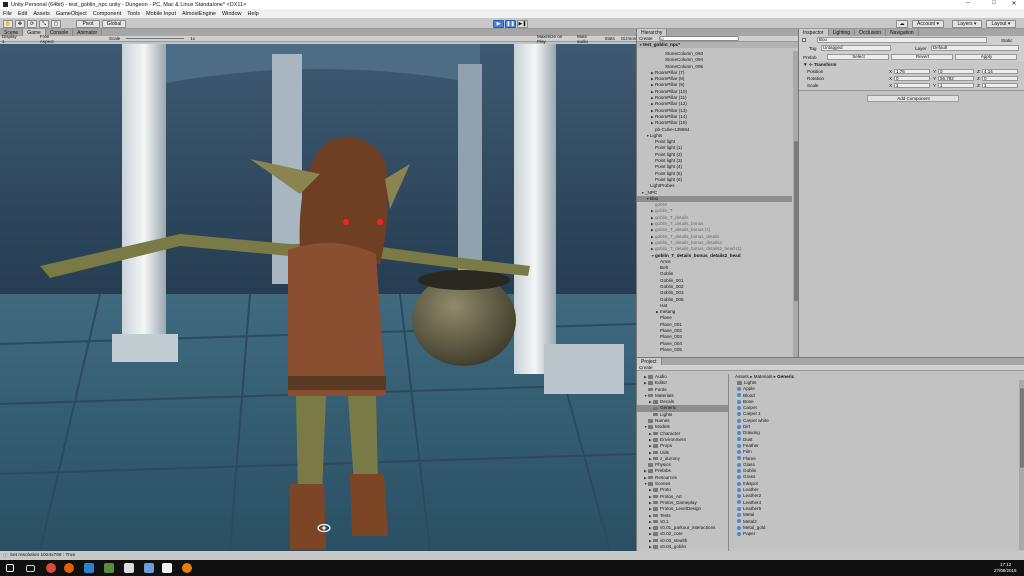 The height and width of the screenshot is (576, 1024). I want to click on menu-help: Help, so click(253, 14).